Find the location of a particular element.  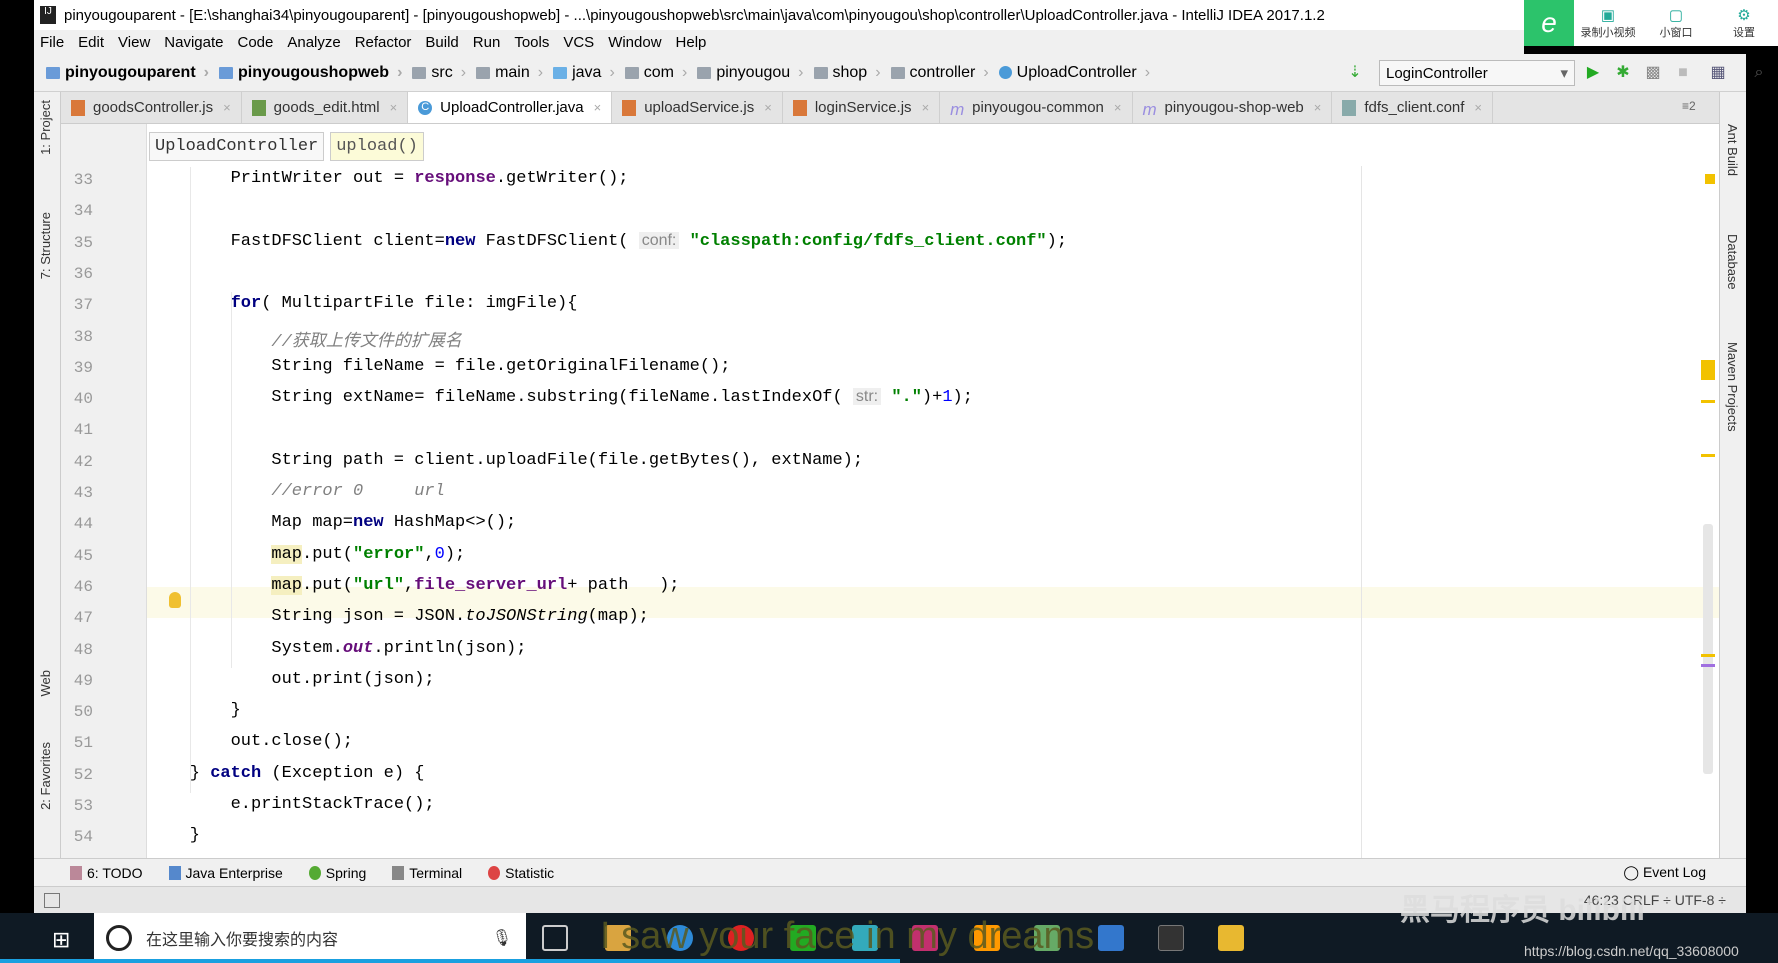

stop-icon: ■ is located at coordinates (1683, 73).